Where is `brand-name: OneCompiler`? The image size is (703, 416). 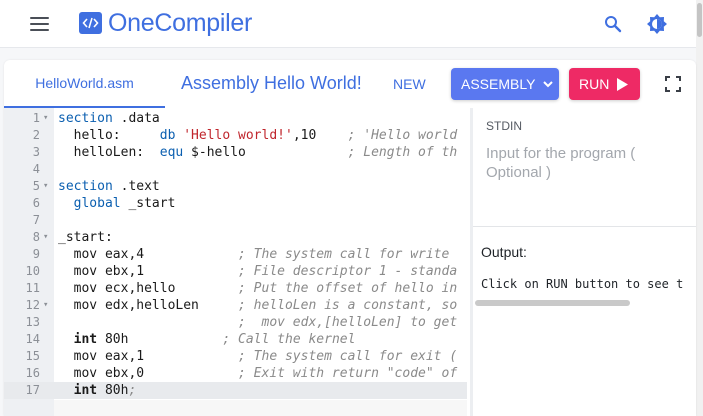
brand-name: OneCompiler is located at coordinates (180, 22).